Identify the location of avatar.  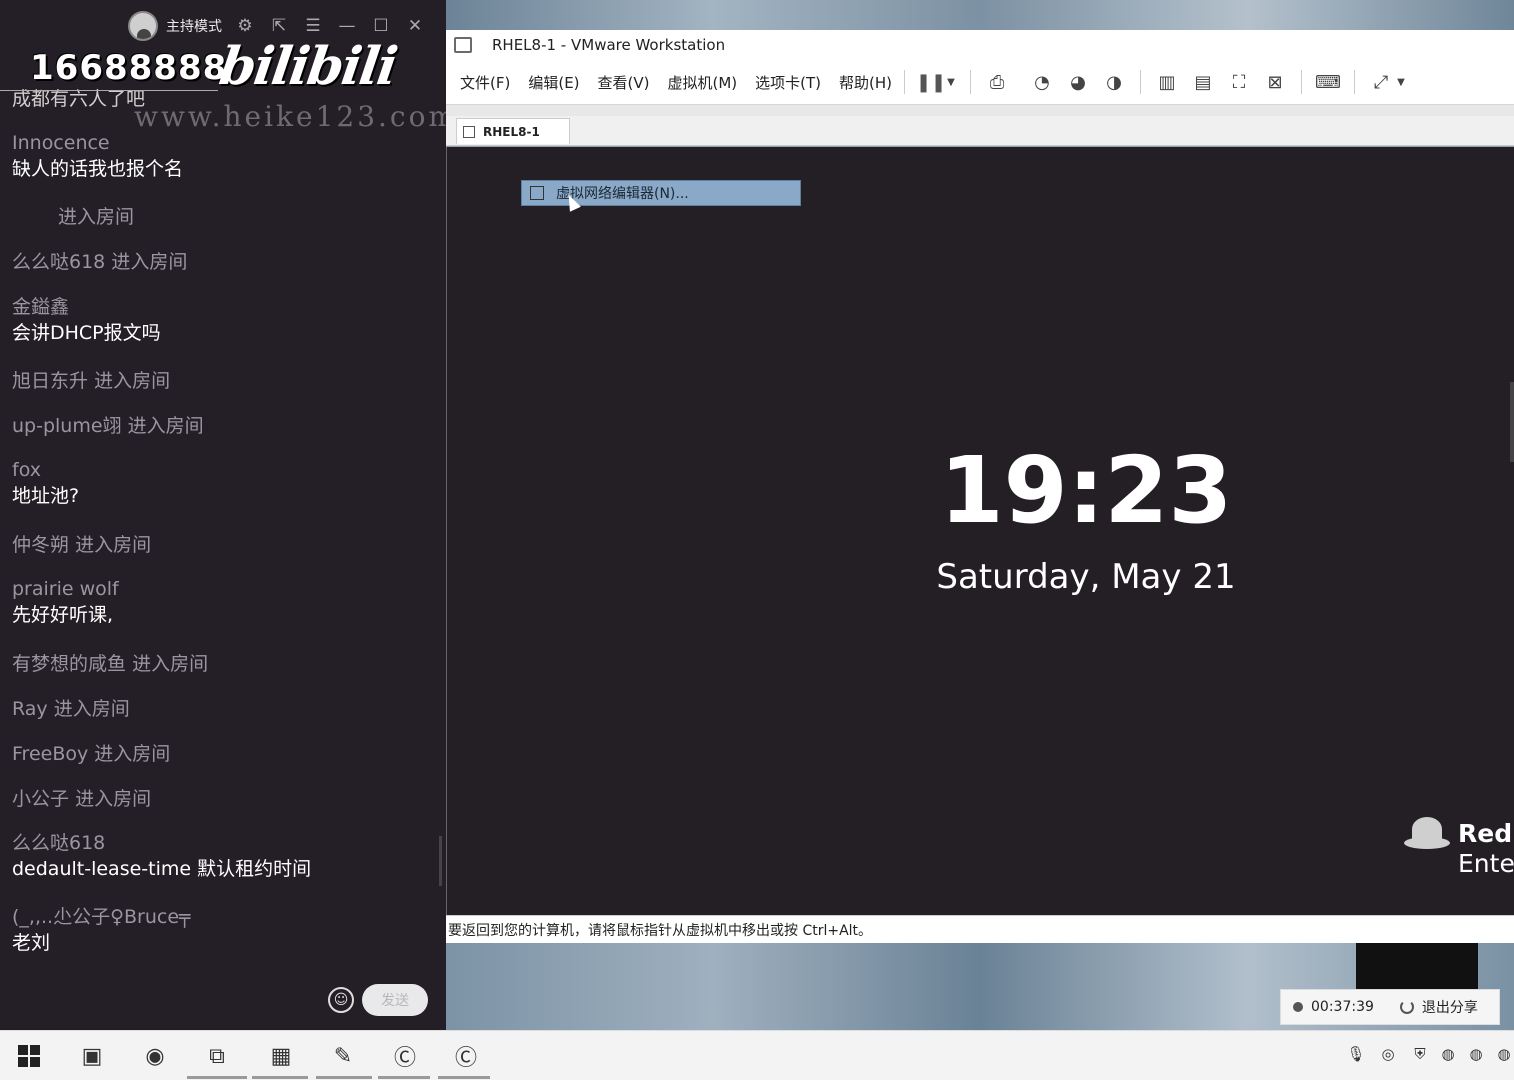
(143, 26).